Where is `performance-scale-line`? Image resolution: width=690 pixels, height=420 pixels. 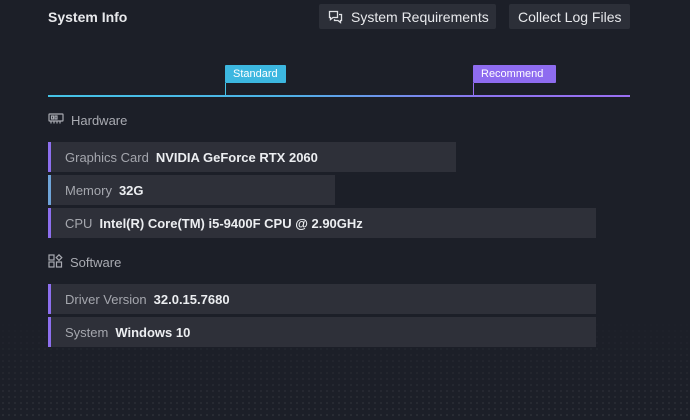
performance-scale-line is located at coordinates (339, 96).